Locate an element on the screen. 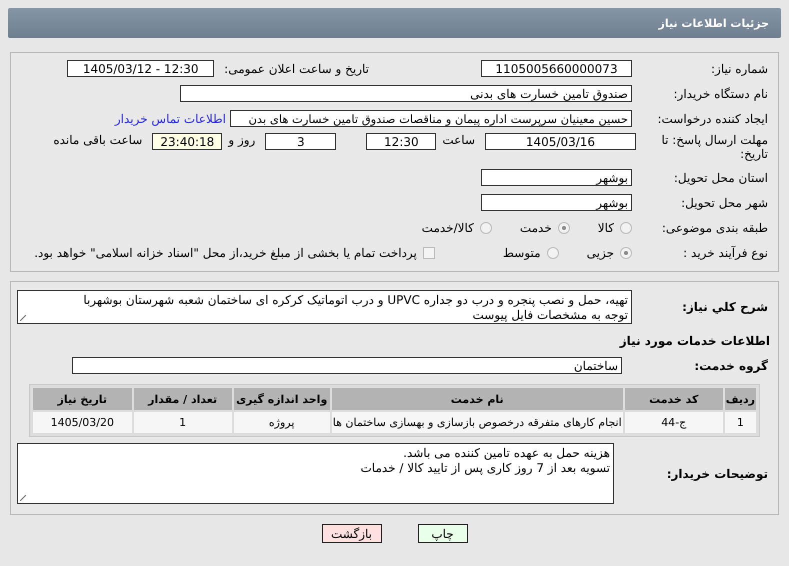 Image resolution: width=789 pixels, height=566 pixels. option-label: جزیی is located at coordinates (600, 253).